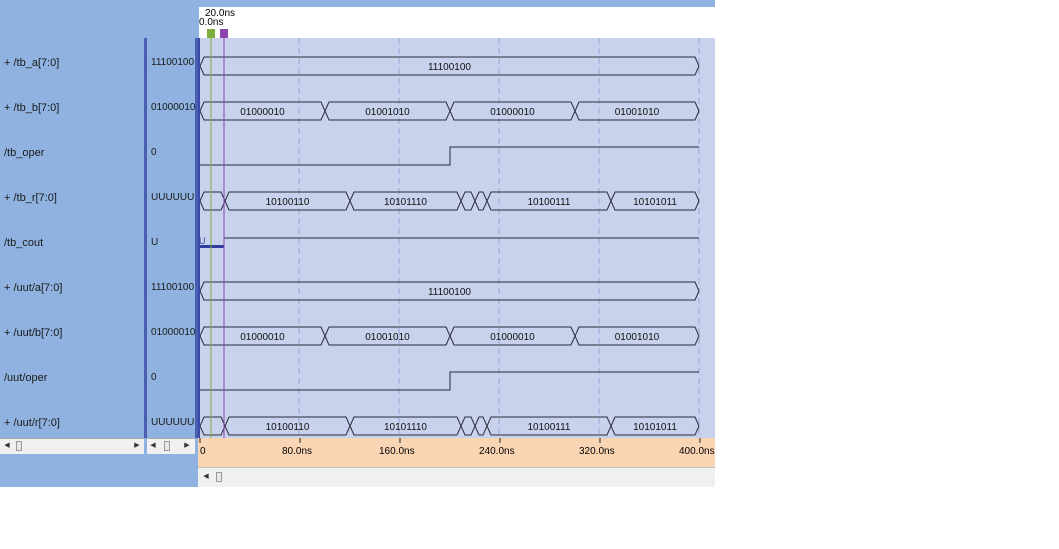 This screenshot has width=1059, height=549. What do you see at coordinates (217, 33) in the screenshot?
I see `cursor-markers` at bounding box center [217, 33].